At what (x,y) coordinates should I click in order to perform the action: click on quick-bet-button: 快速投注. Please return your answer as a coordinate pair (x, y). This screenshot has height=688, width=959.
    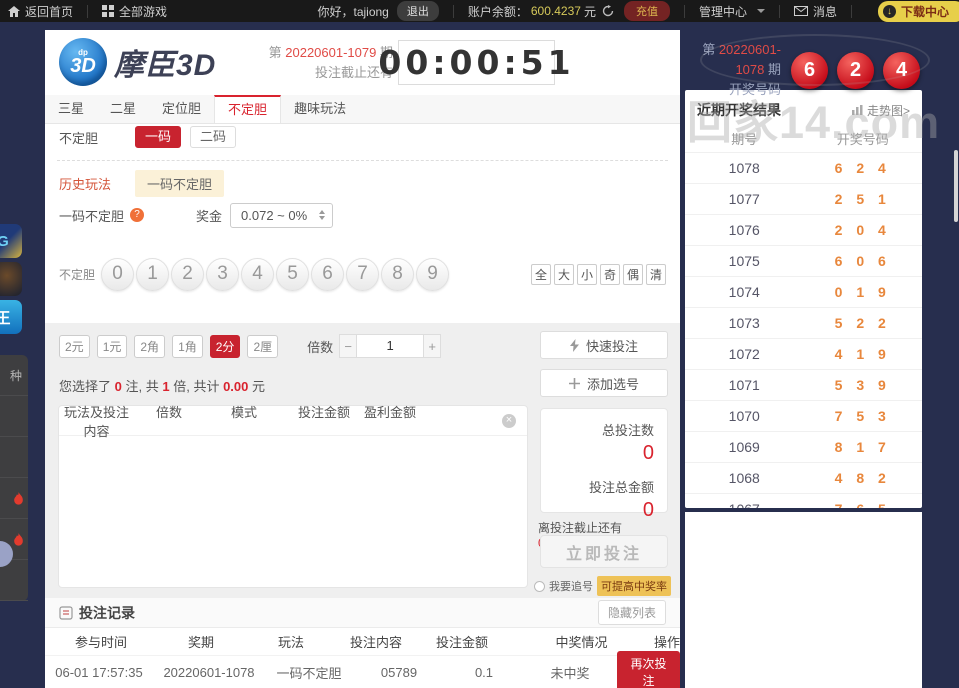
    Looking at the image, I should click on (604, 345).